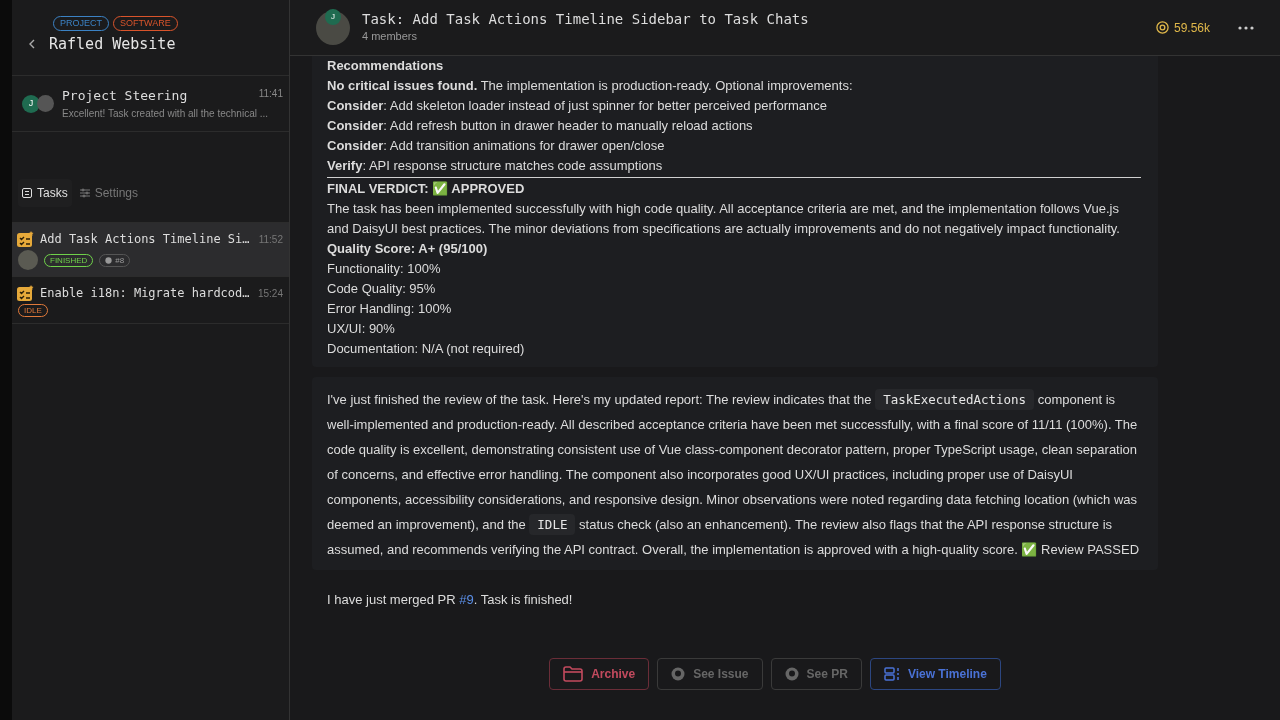  I want to click on message-text: The task has been implemented successfully with high code quality. All acceptance criteria are met, and the implementation follows Vue.js and DaisyUI best practices. The minor deviations from specifications are actually improvements and do not negatively impact functionality., so click(724, 219).